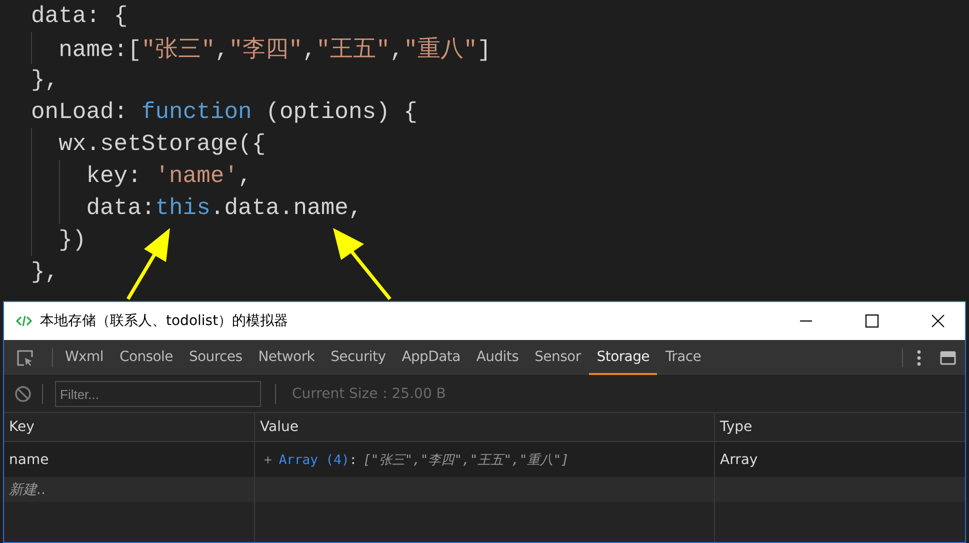  I want to click on close-icon, so click(938, 321).